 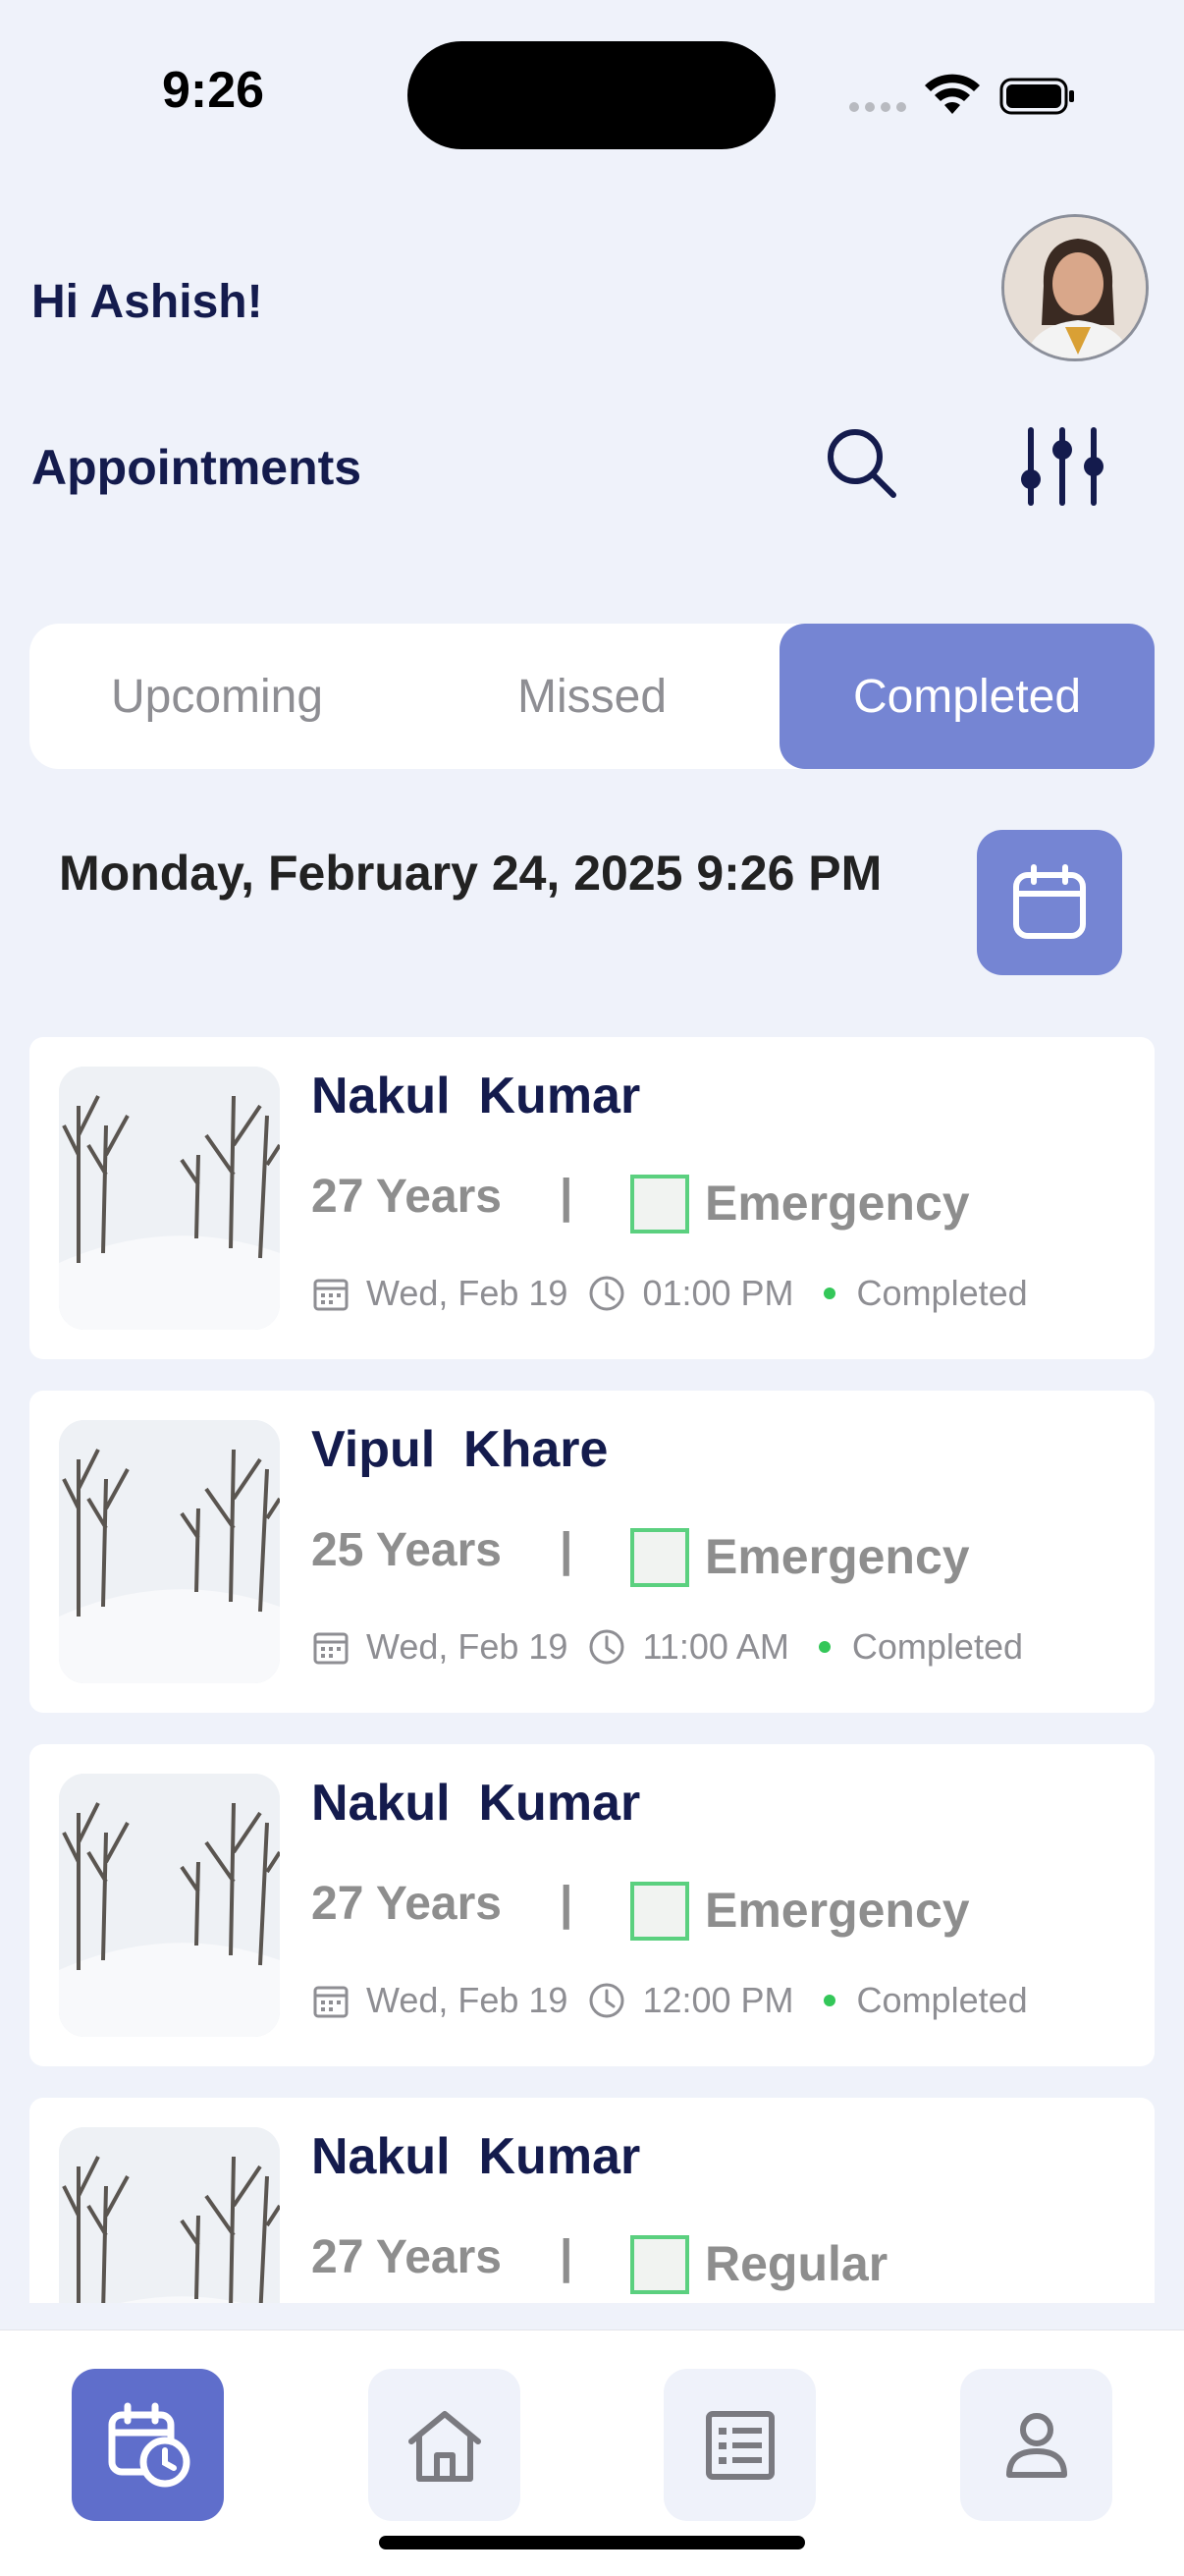 I want to click on patient-age: 25 Years, so click(x=406, y=1550).